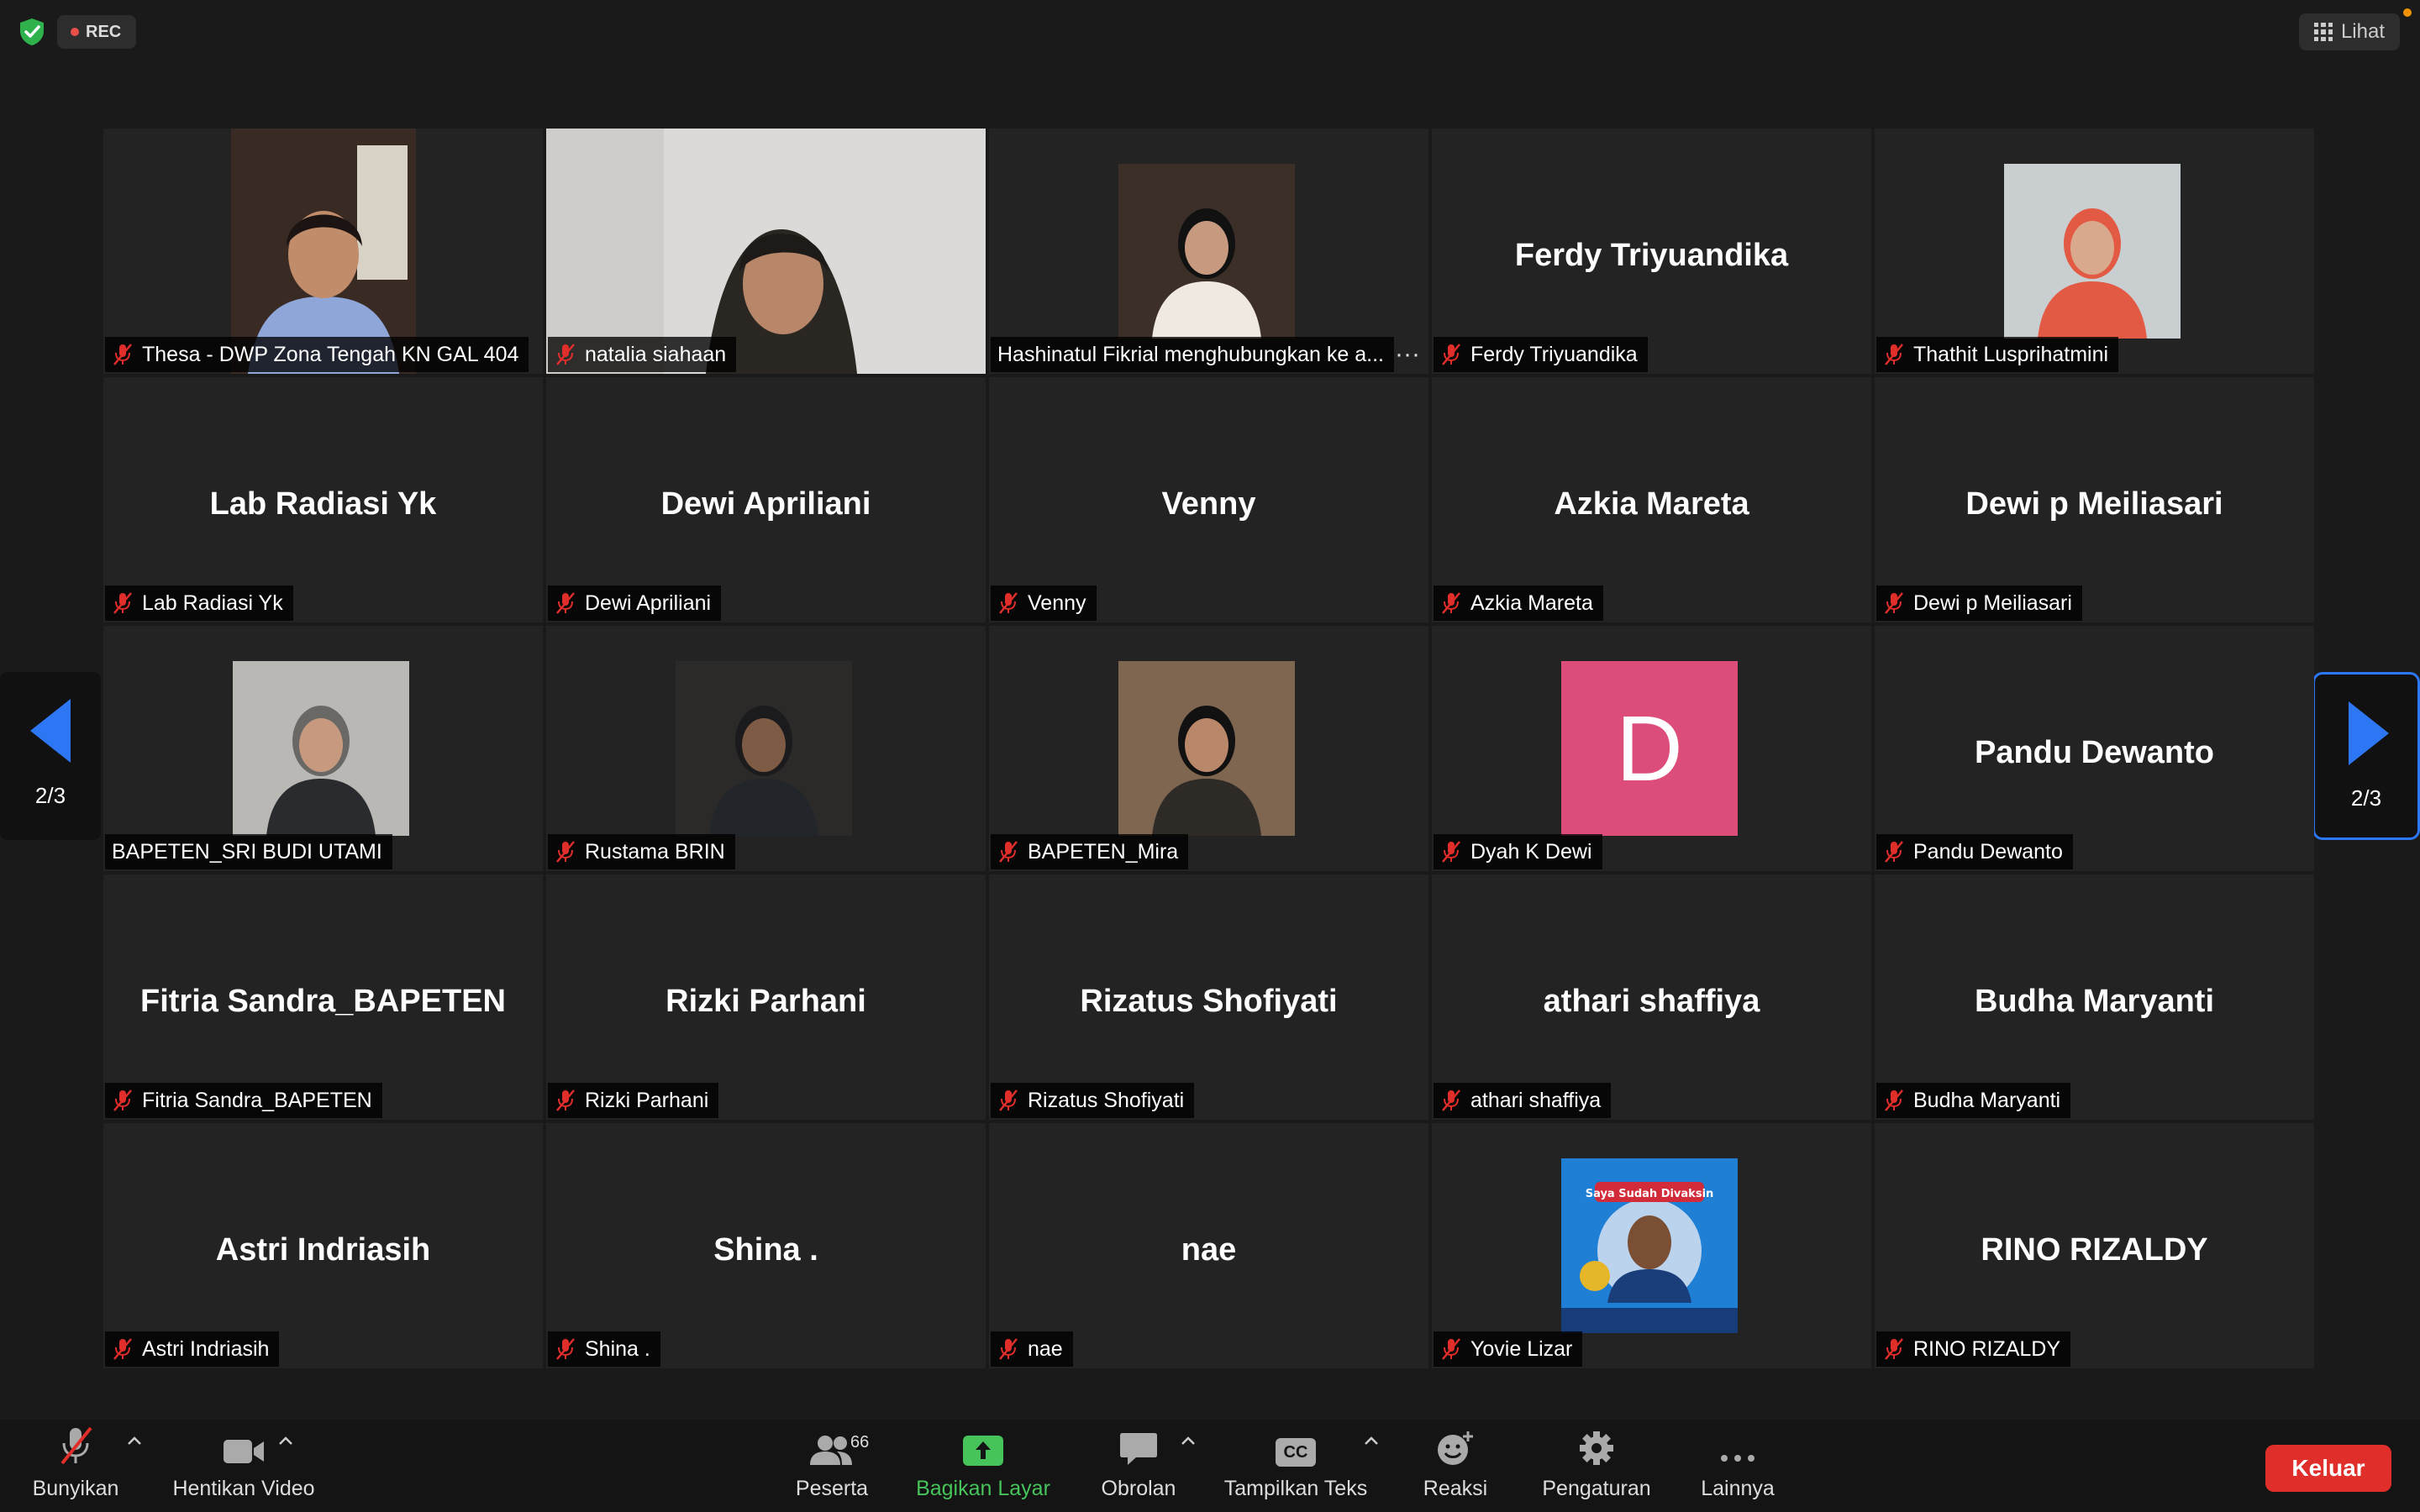 The image size is (2420, 1512). What do you see at coordinates (2094, 504) in the screenshot?
I see `participant-display-name: Dewi p Meiliasari` at bounding box center [2094, 504].